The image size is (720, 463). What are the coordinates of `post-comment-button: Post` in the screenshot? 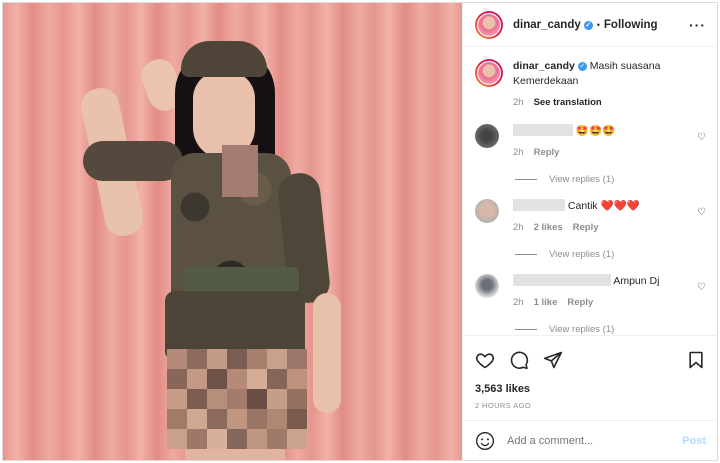 It's located at (694, 441).